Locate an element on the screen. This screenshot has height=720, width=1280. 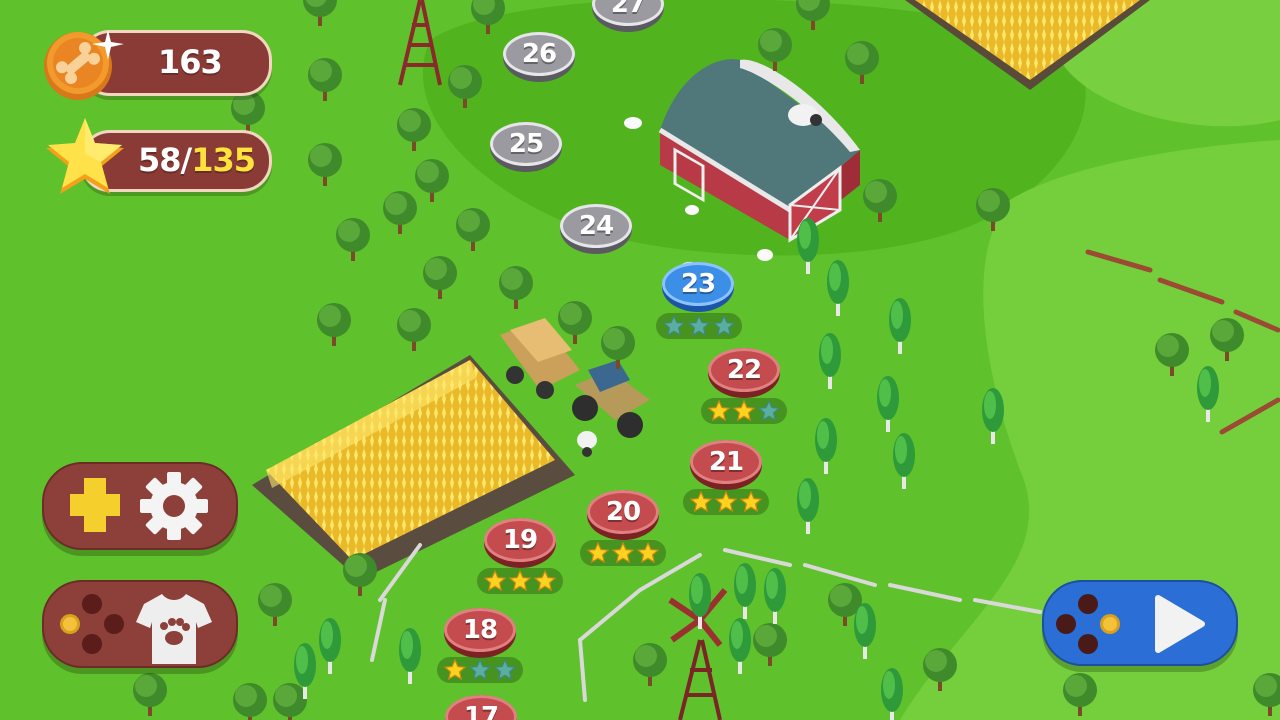
plus-icon is located at coordinates (95, 505).